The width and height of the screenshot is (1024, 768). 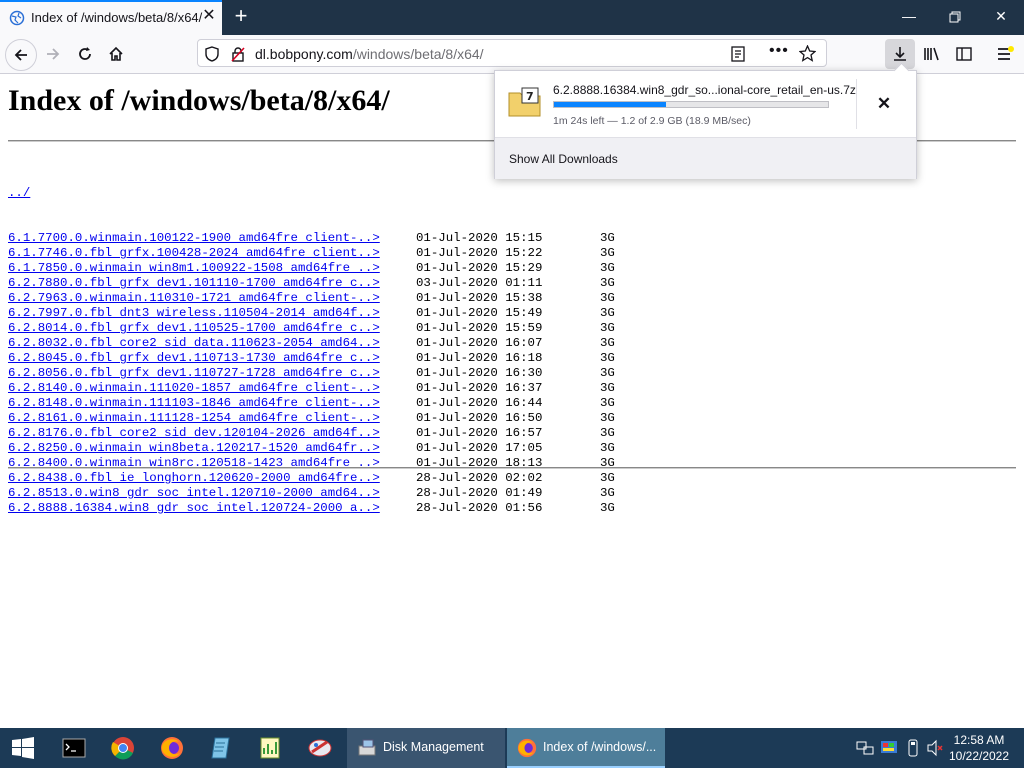 I want to click on library-icon, so click(x=931, y=54).